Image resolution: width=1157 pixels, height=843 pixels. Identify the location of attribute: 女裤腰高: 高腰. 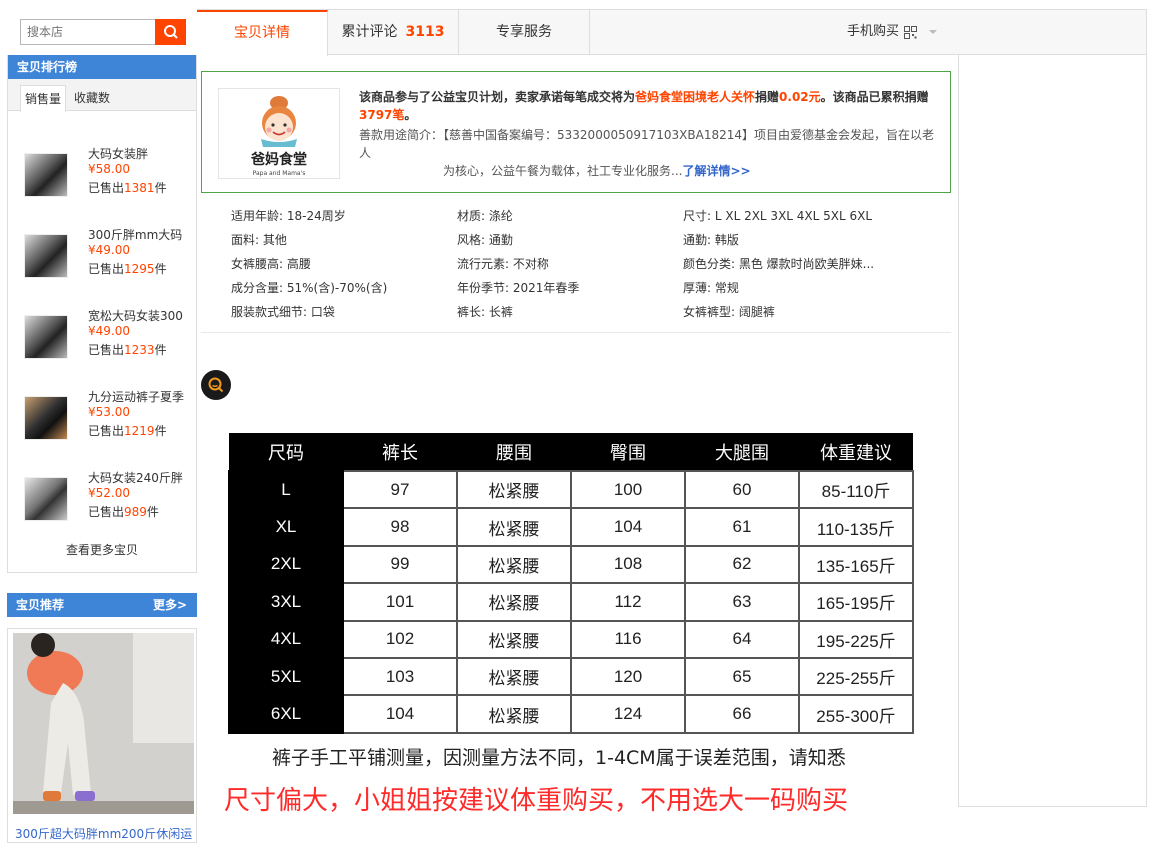
(271, 264).